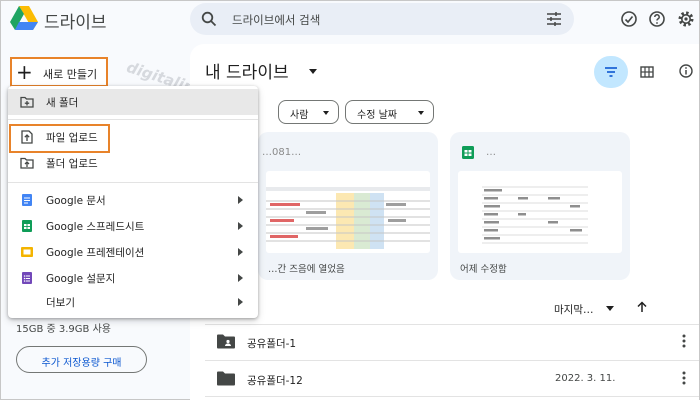  I want to click on buy-storage-button: 추가 저장용량 구매, so click(81, 359).